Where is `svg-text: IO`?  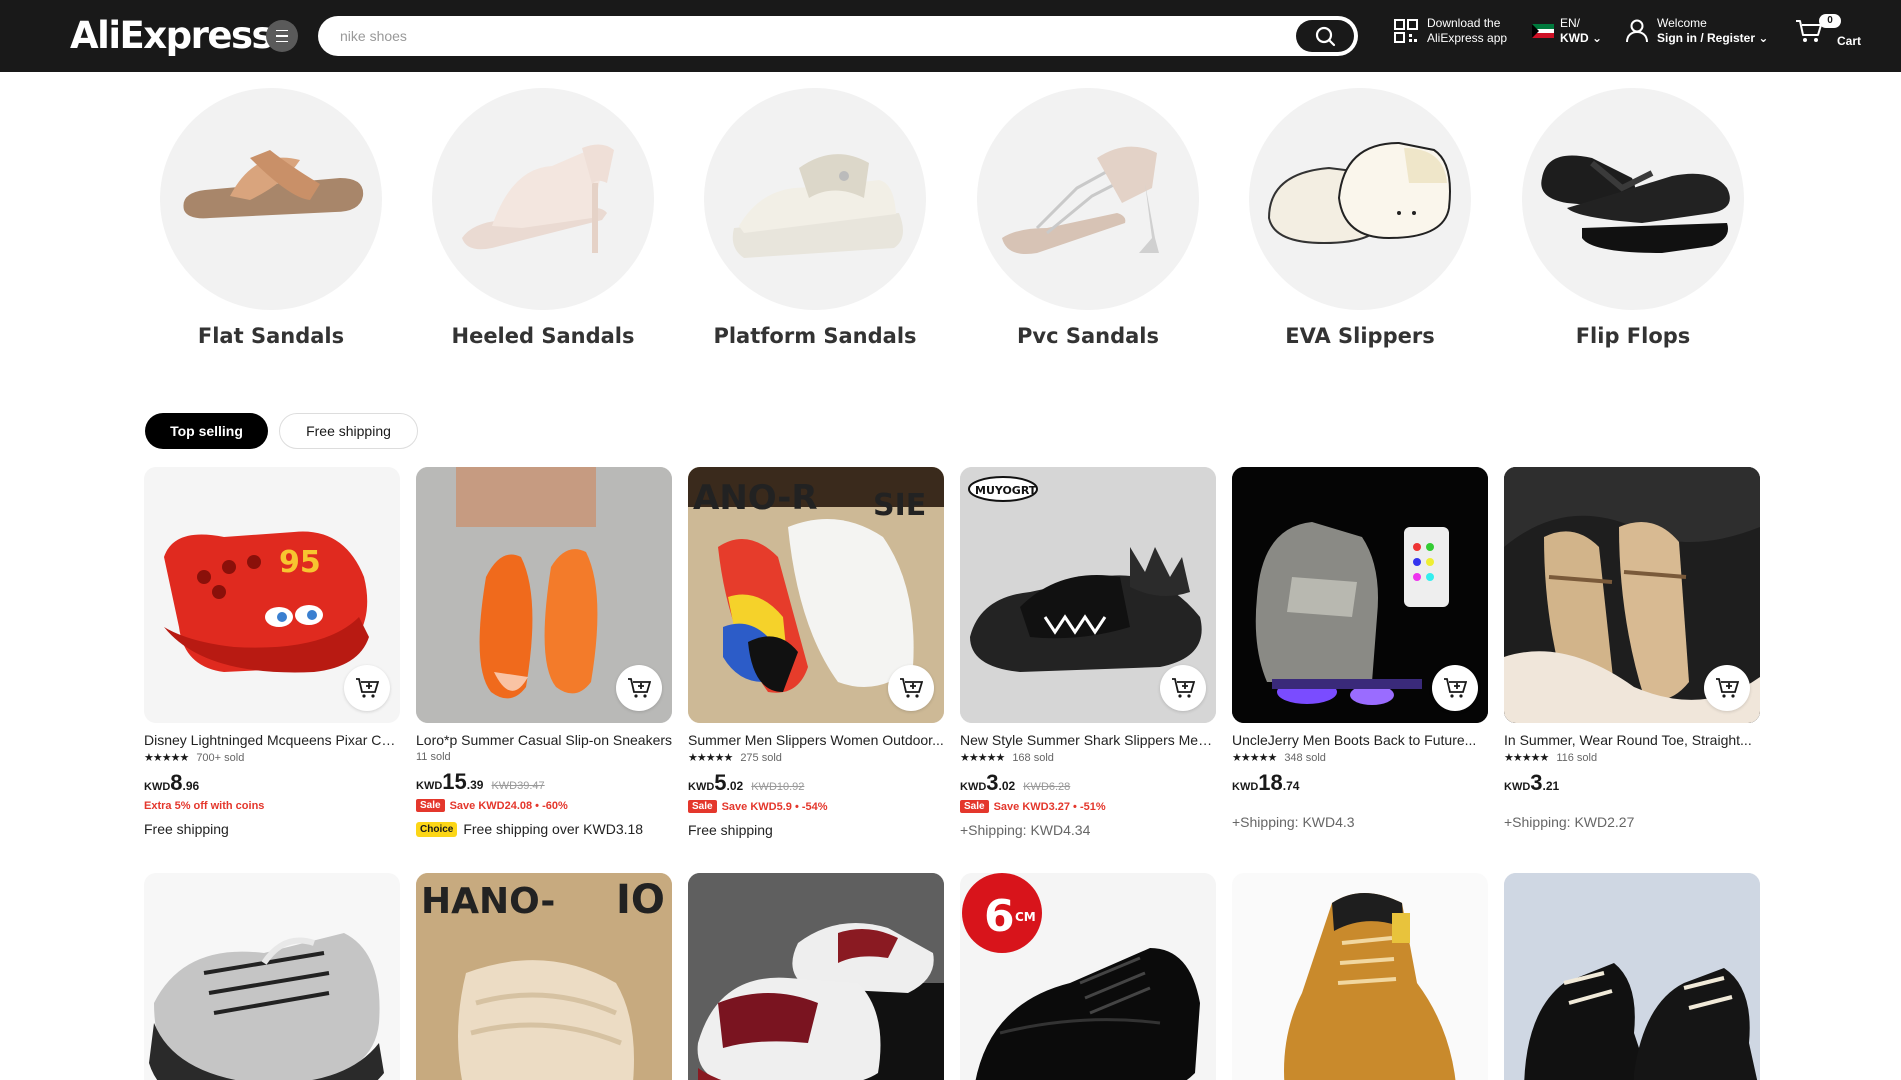
svg-text: IO is located at coordinates (640, 900).